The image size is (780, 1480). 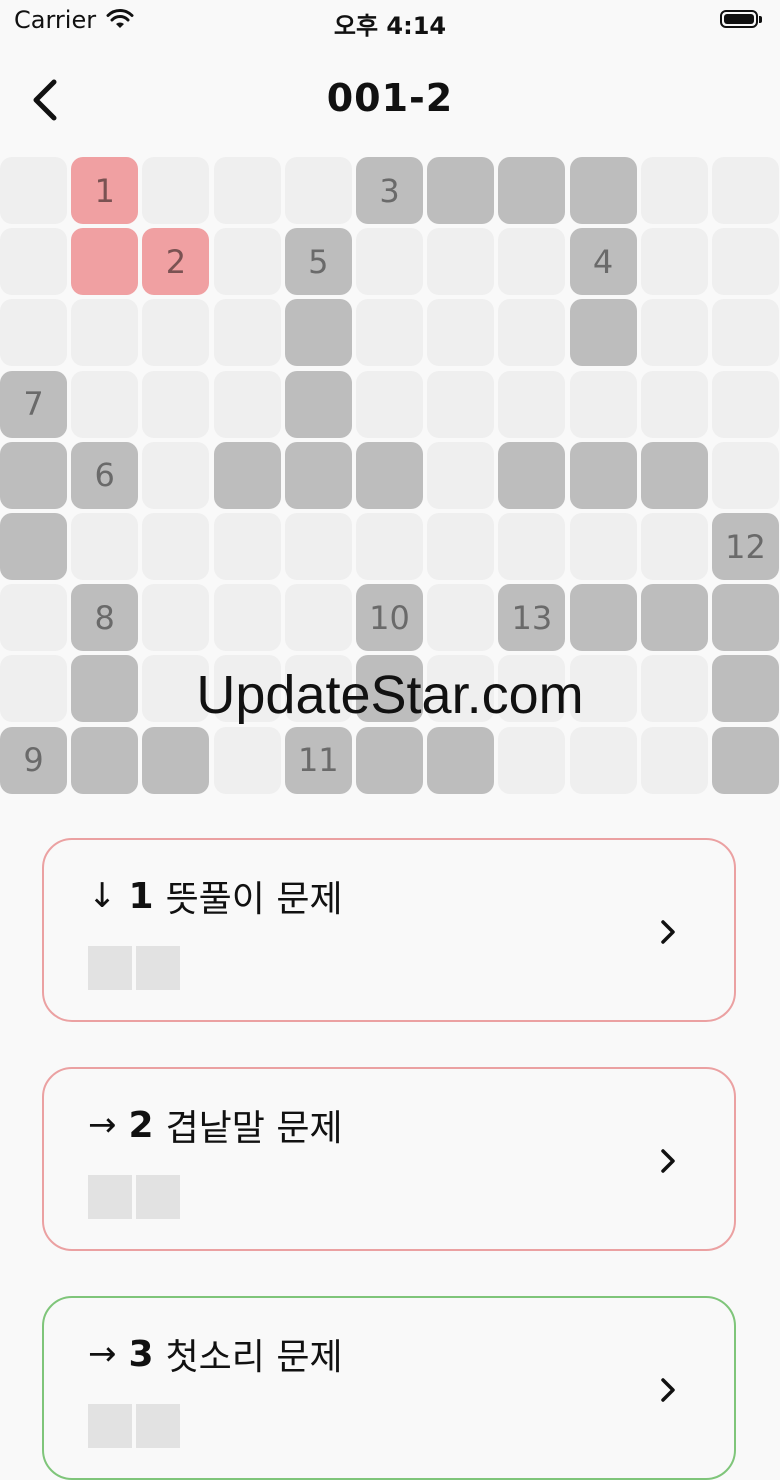 I want to click on grid-cell-selected: 1, so click(x=105, y=190).